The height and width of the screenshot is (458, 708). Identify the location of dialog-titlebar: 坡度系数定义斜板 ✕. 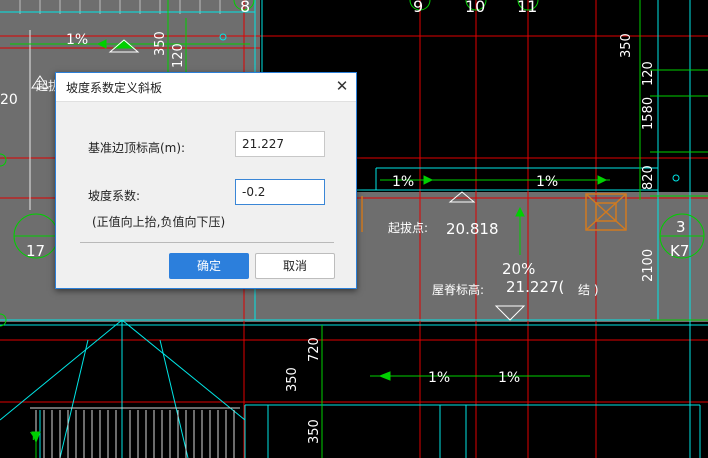
(206, 87).